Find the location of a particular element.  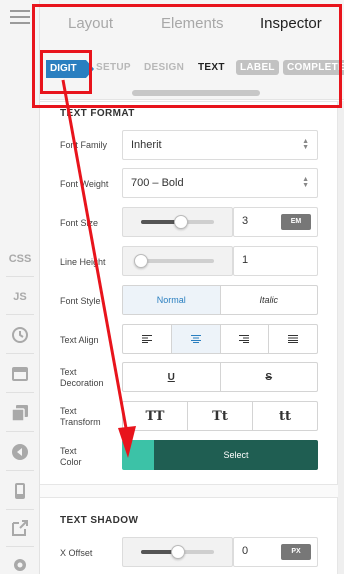

text-shadow-panel: TEXT SHADOW X Offset 0 PX is located at coordinates (189, 535).